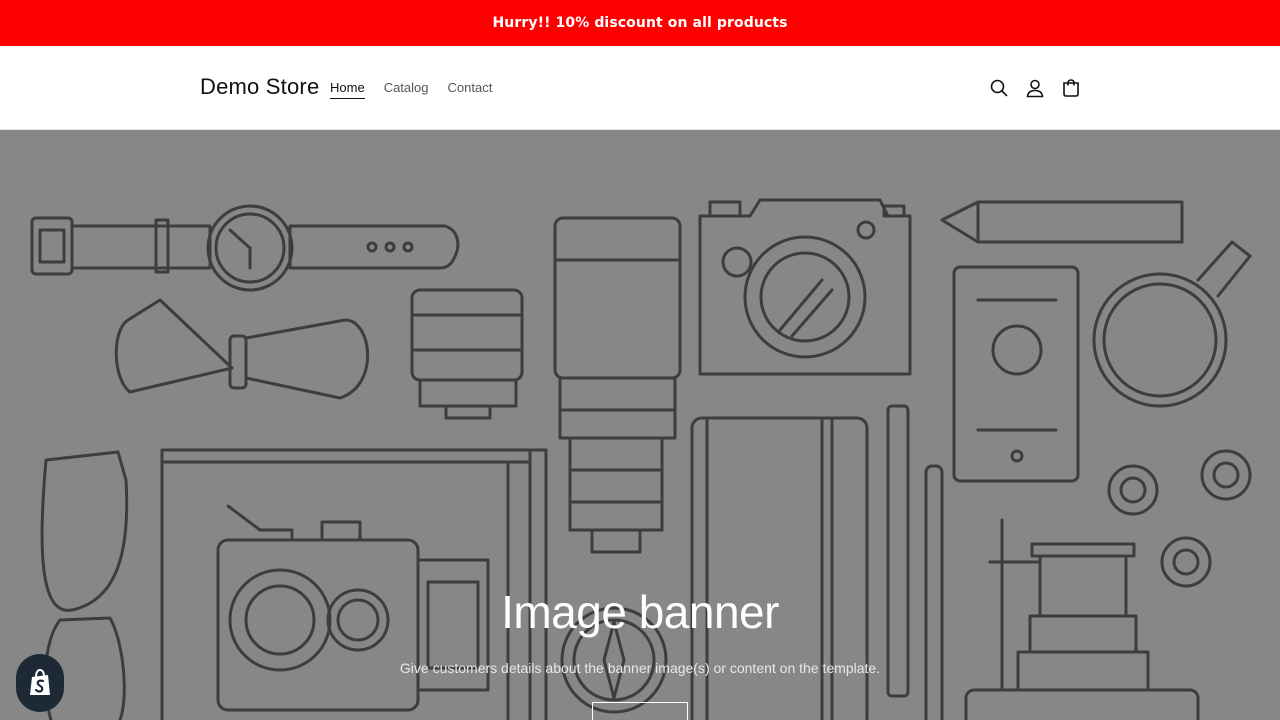  I want to click on account-icon, so click(1035, 88).